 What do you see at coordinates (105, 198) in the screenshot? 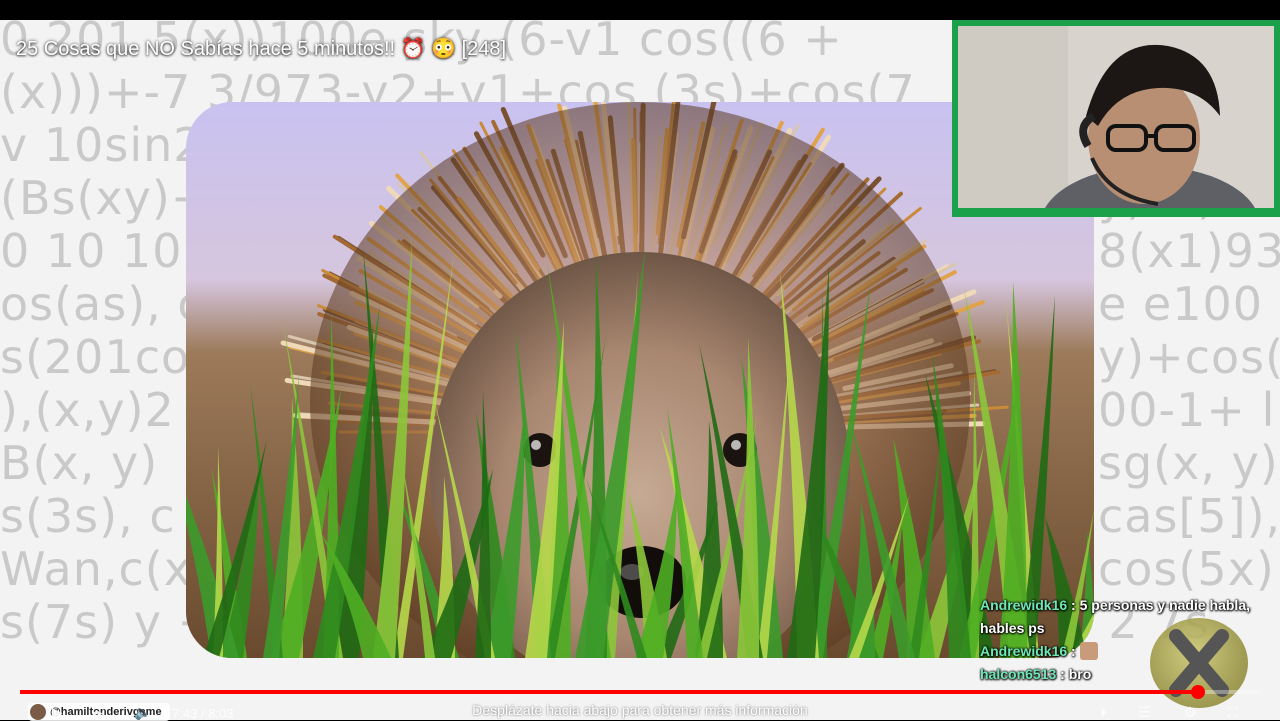
I see `background-math-line: (Bs(xy)+` at bounding box center [105, 198].